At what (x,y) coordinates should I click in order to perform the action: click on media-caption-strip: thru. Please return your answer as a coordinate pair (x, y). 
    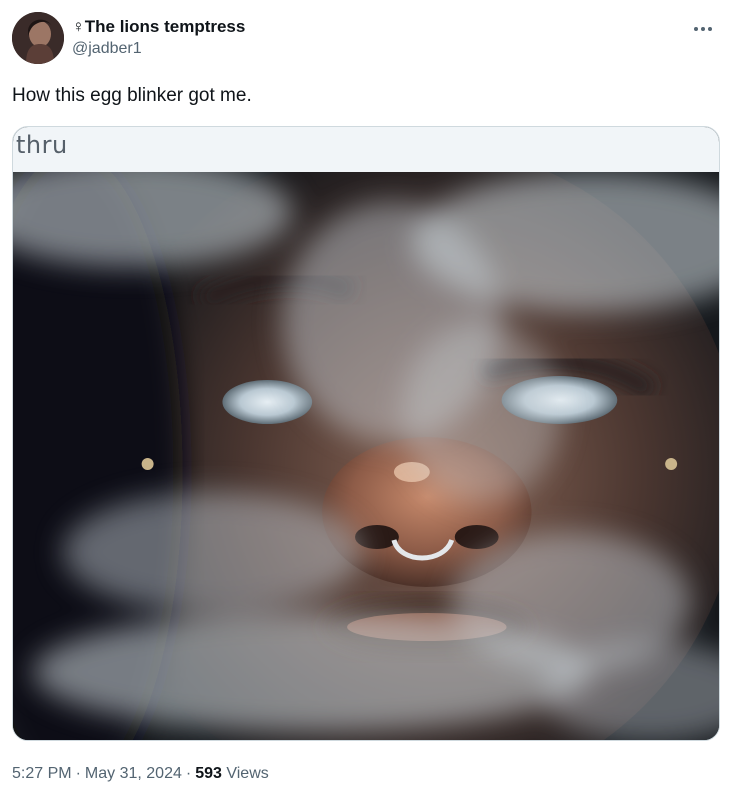
    Looking at the image, I should click on (366, 150).